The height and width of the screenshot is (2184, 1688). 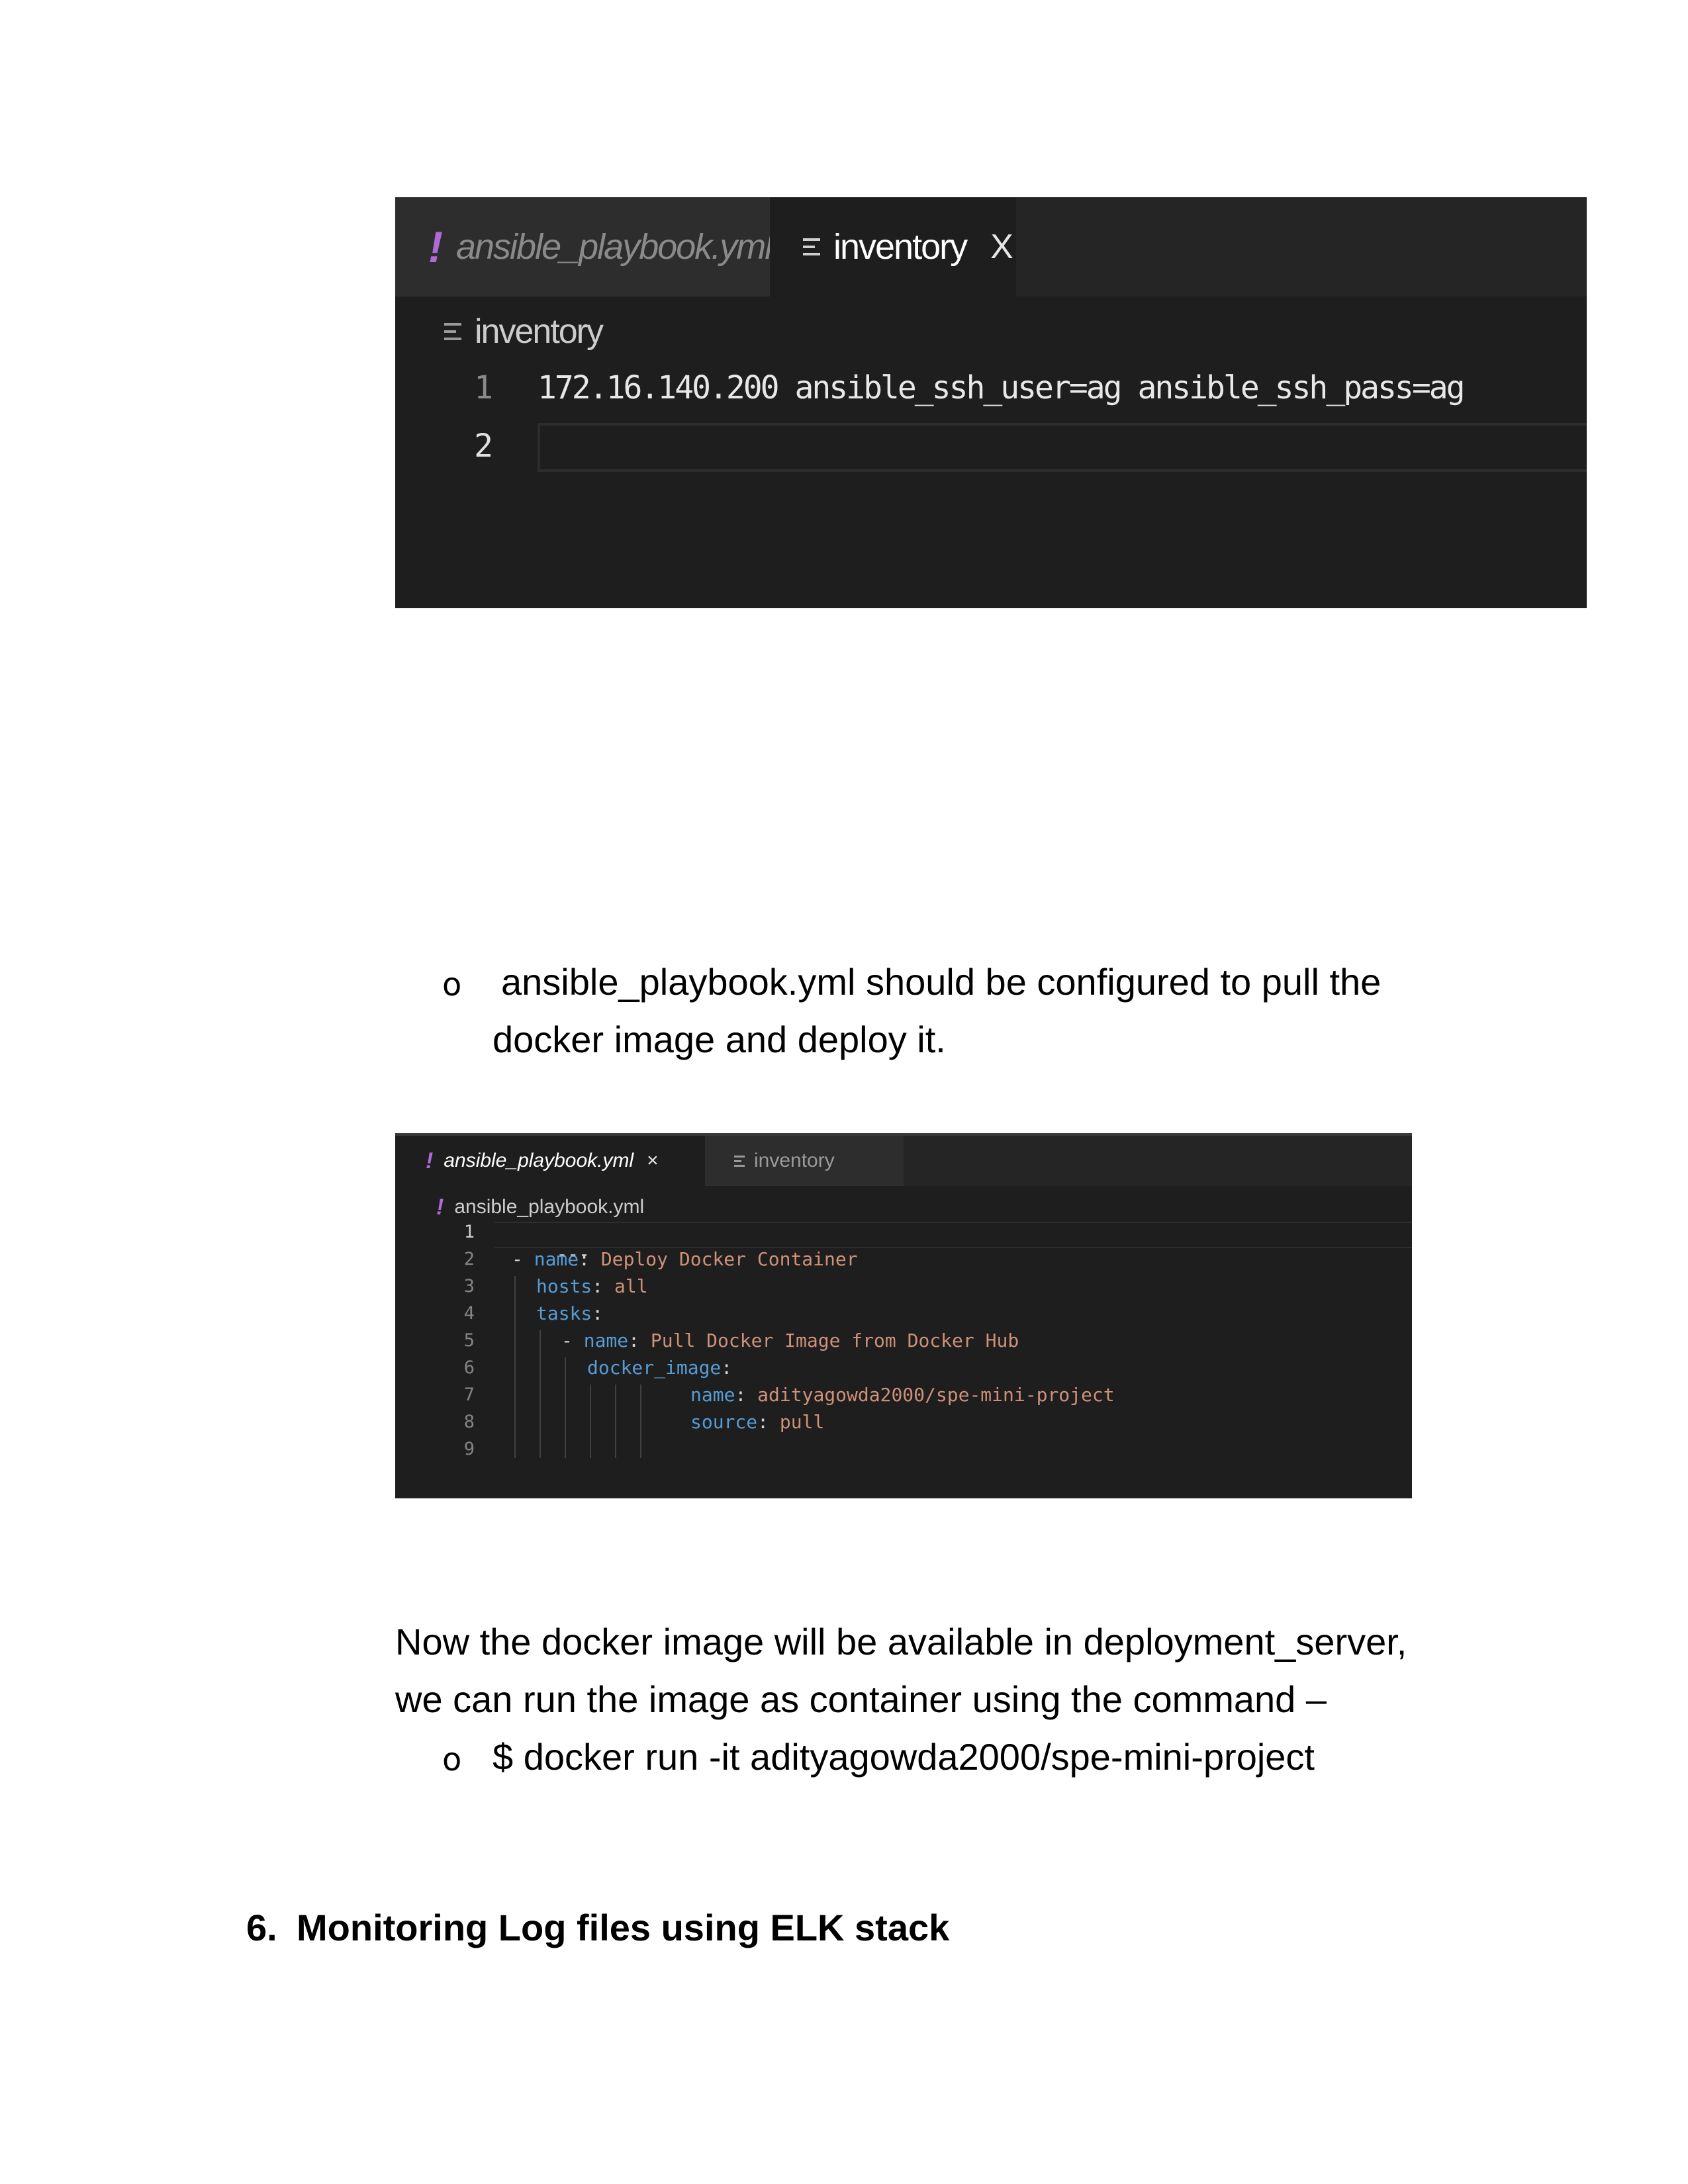 I want to click on code-line: tasks:, so click(x=569, y=1313).